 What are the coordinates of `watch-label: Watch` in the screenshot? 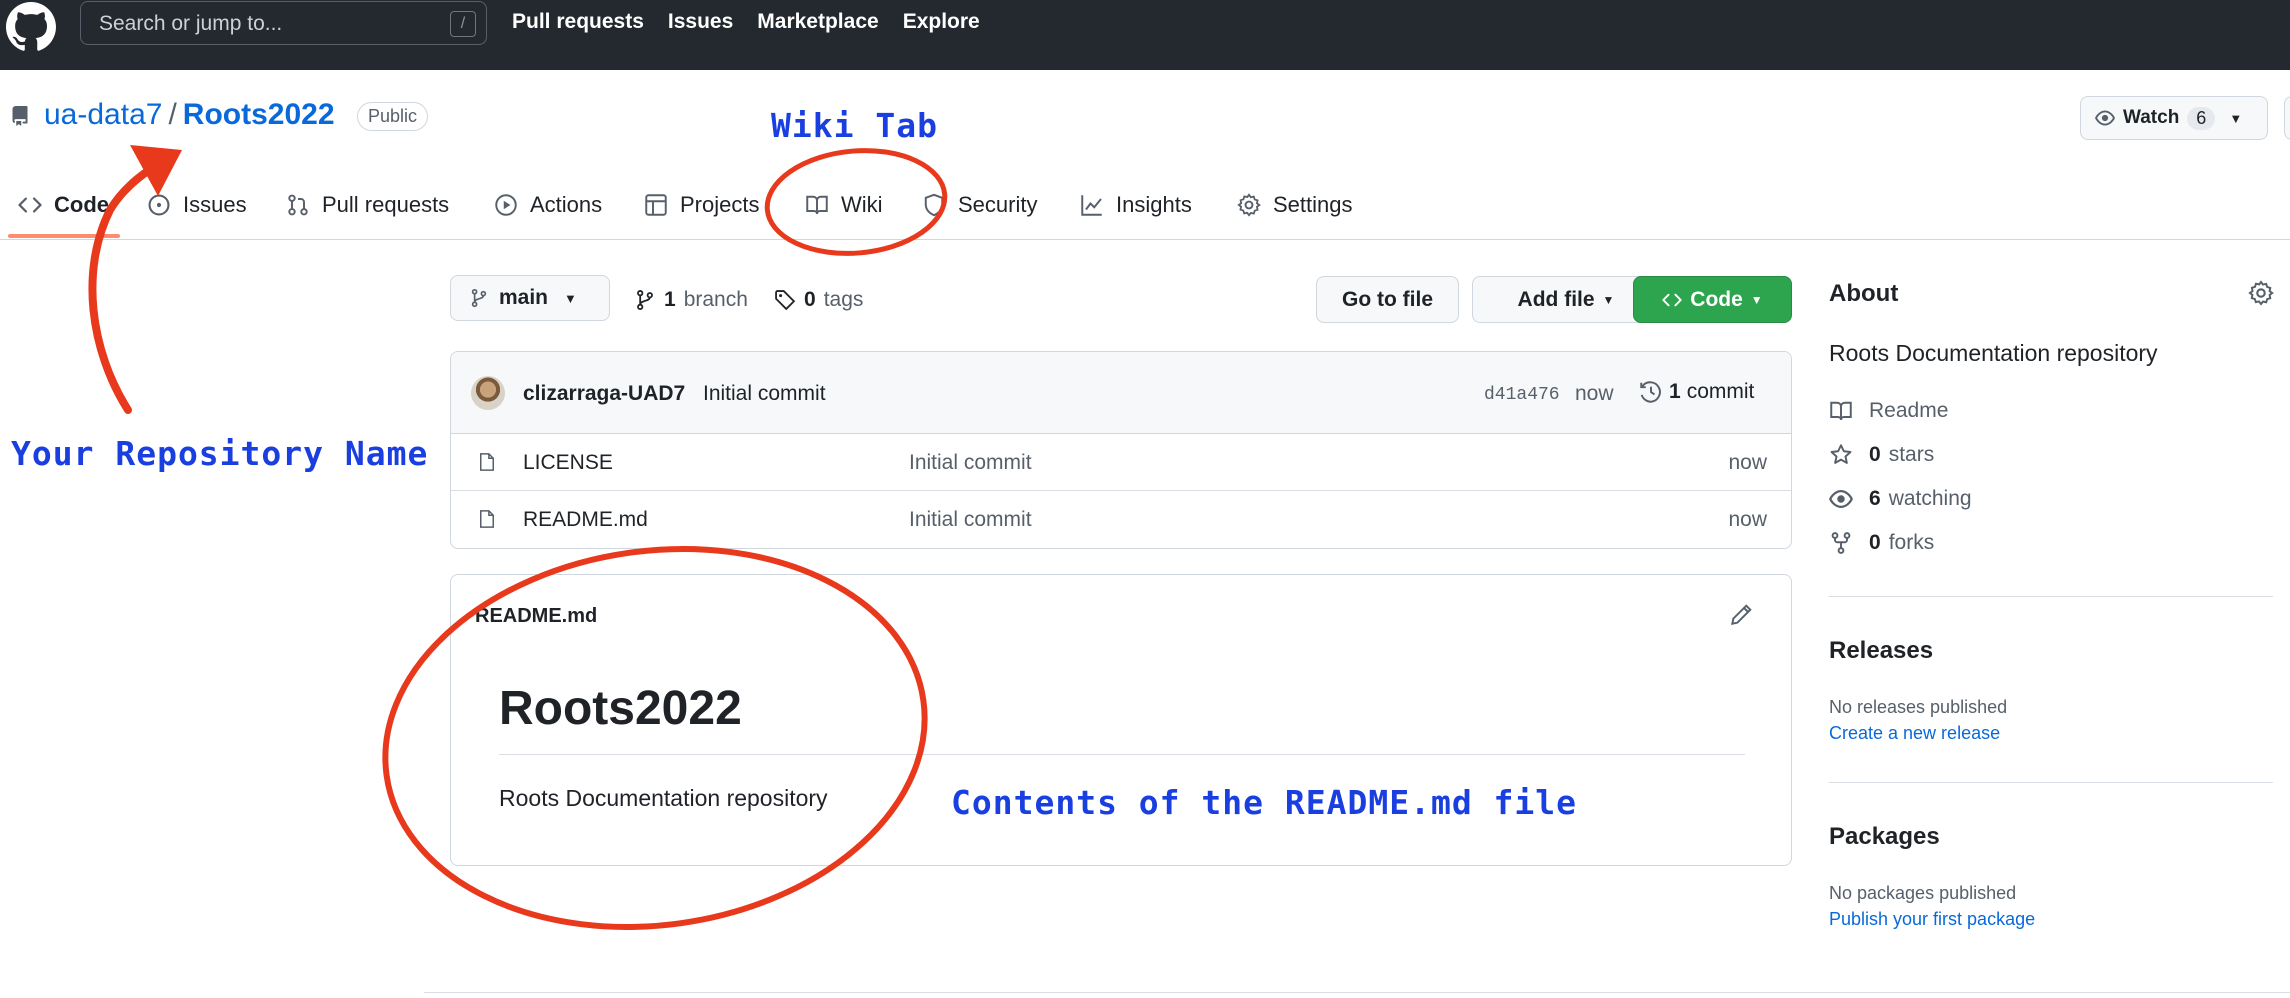 It's located at (2151, 117).